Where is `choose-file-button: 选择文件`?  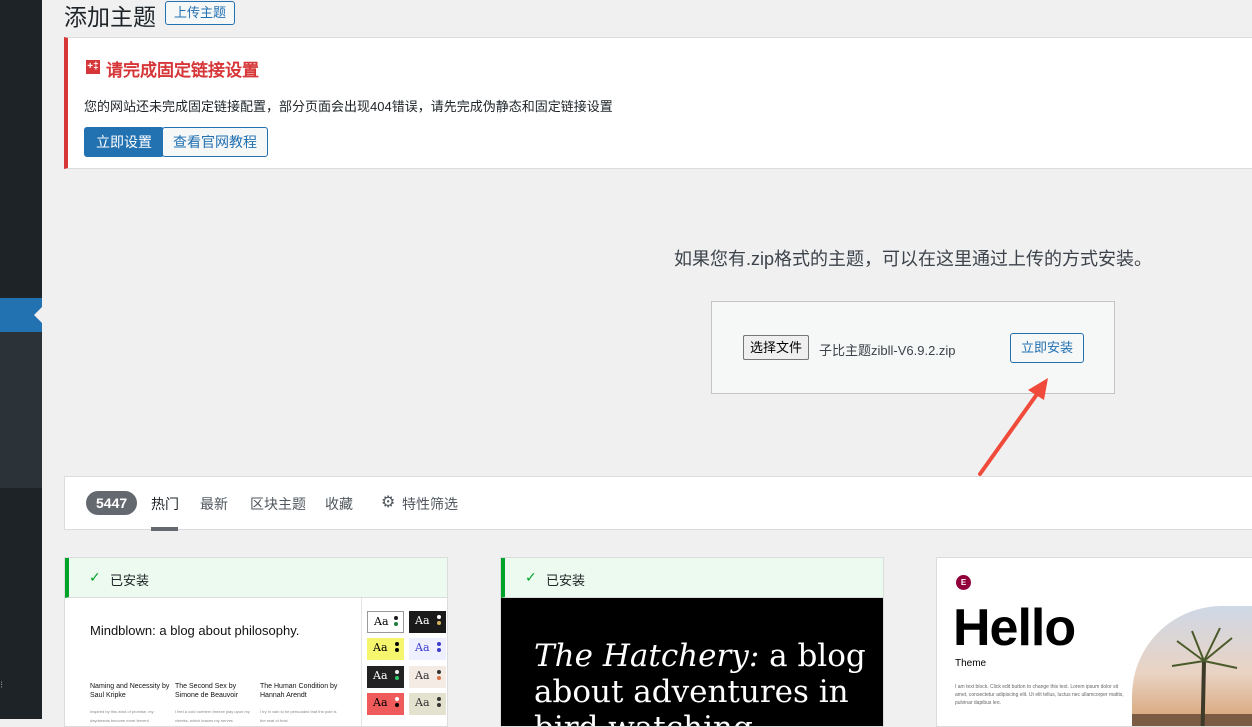 choose-file-button: 选择文件 is located at coordinates (776, 347).